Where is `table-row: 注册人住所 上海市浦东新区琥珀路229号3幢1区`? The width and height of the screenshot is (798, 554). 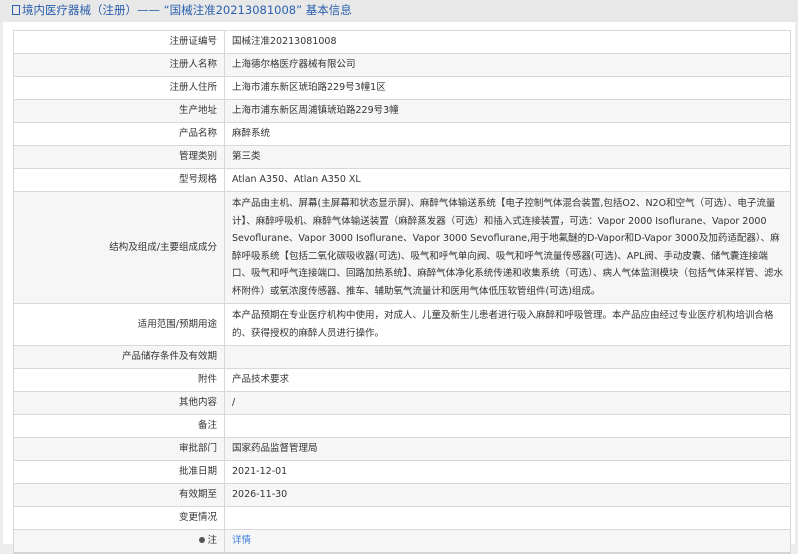
table-row: 注册人住所 上海市浦东新区琥珀路229号3幢1区 is located at coordinates (402, 88).